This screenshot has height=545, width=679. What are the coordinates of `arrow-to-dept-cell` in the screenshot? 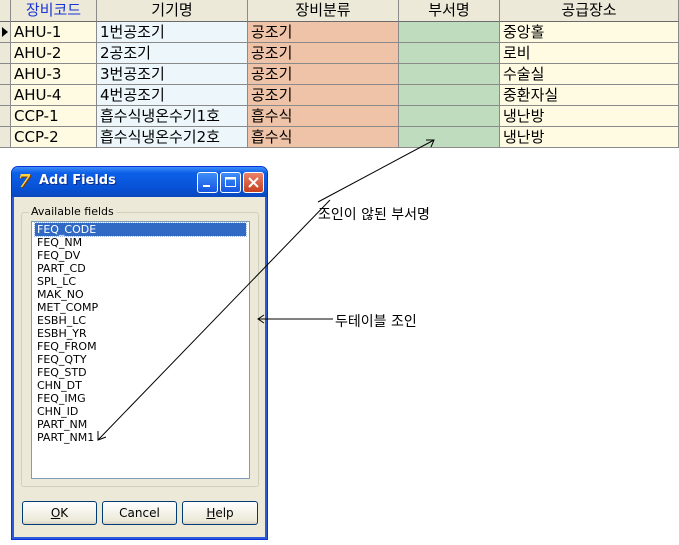 It's located at (376, 171).